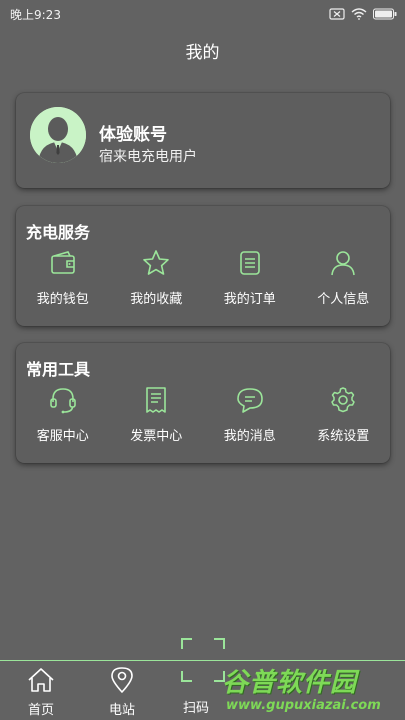 The width and height of the screenshot is (405, 720). What do you see at coordinates (62, 401) in the screenshot?
I see `headset-icon` at bounding box center [62, 401].